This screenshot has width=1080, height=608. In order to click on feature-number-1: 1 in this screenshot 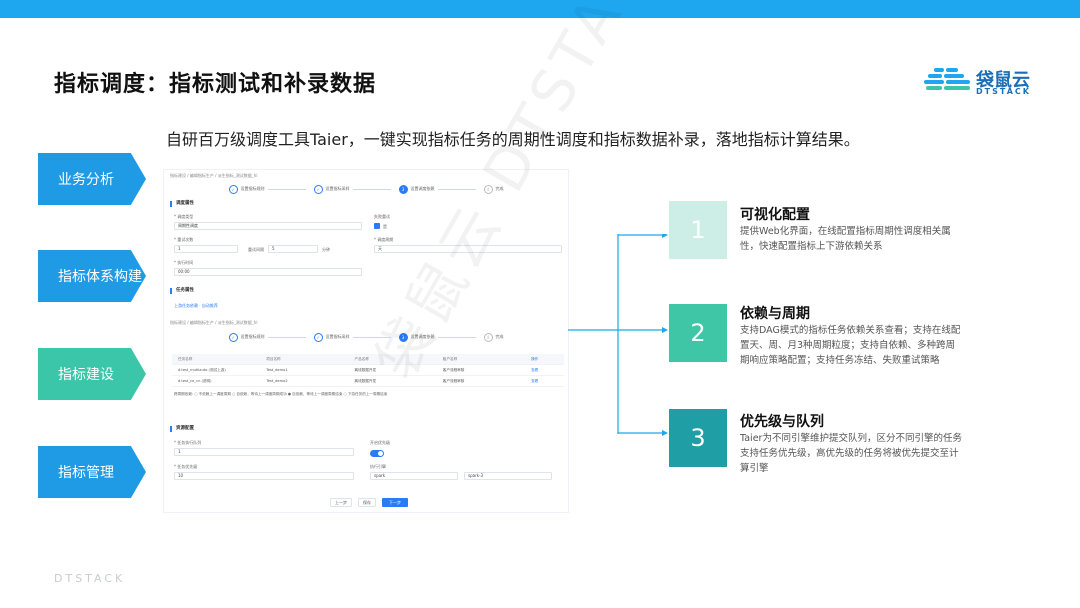, I will do `click(698, 230)`.